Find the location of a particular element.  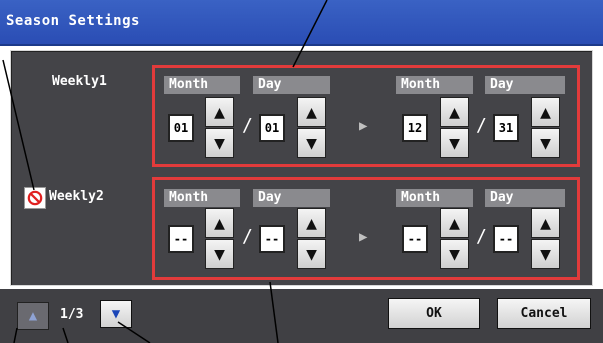

cancel-button: Cancel is located at coordinates (544, 313).